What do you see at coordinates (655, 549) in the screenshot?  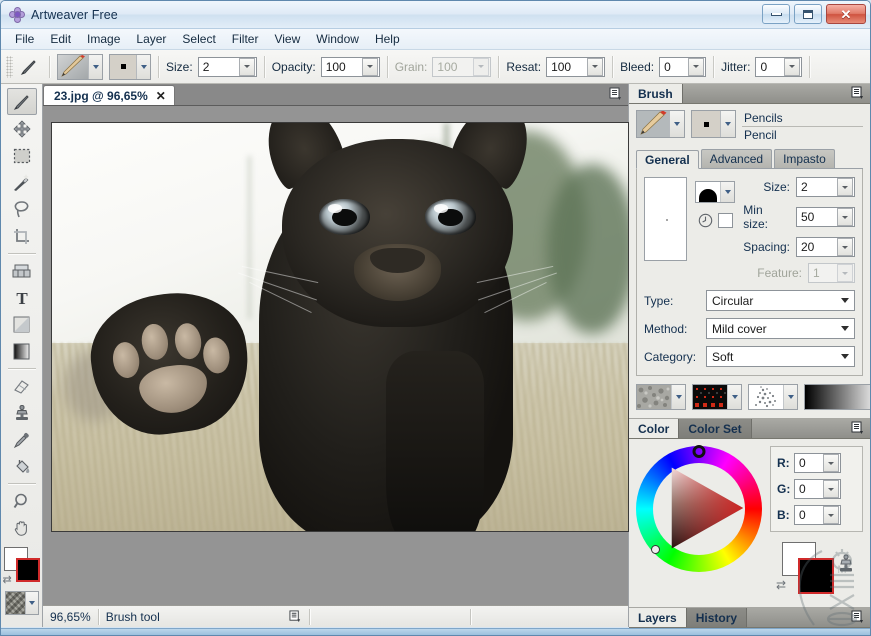 I see `saturation-marker` at bounding box center [655, 549].